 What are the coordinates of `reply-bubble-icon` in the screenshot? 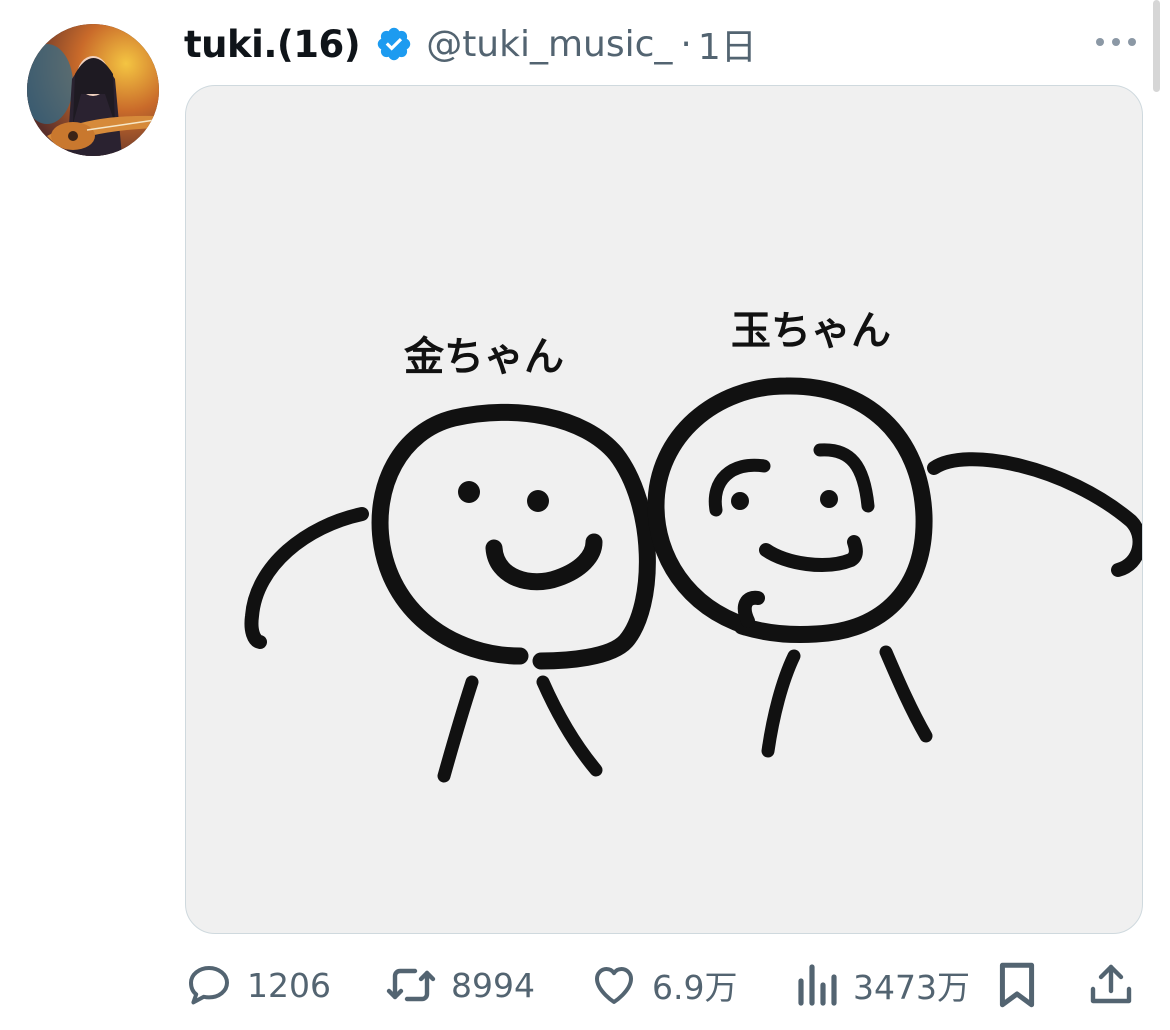 It's located at (209, 985).